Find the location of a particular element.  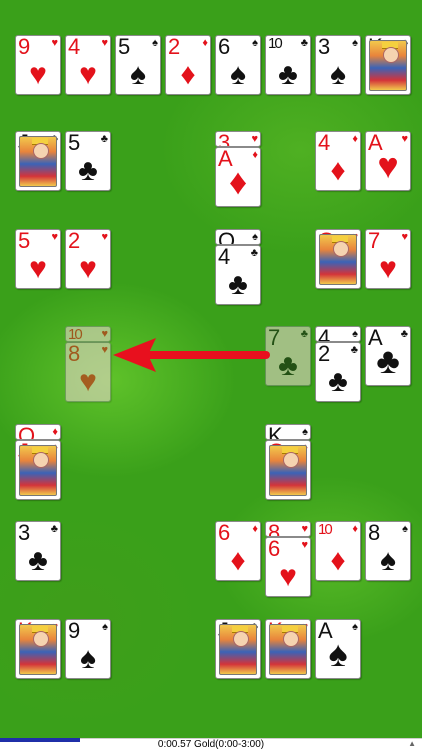

resize-corner-icon: ▲ is located at coordinates (412, 743).